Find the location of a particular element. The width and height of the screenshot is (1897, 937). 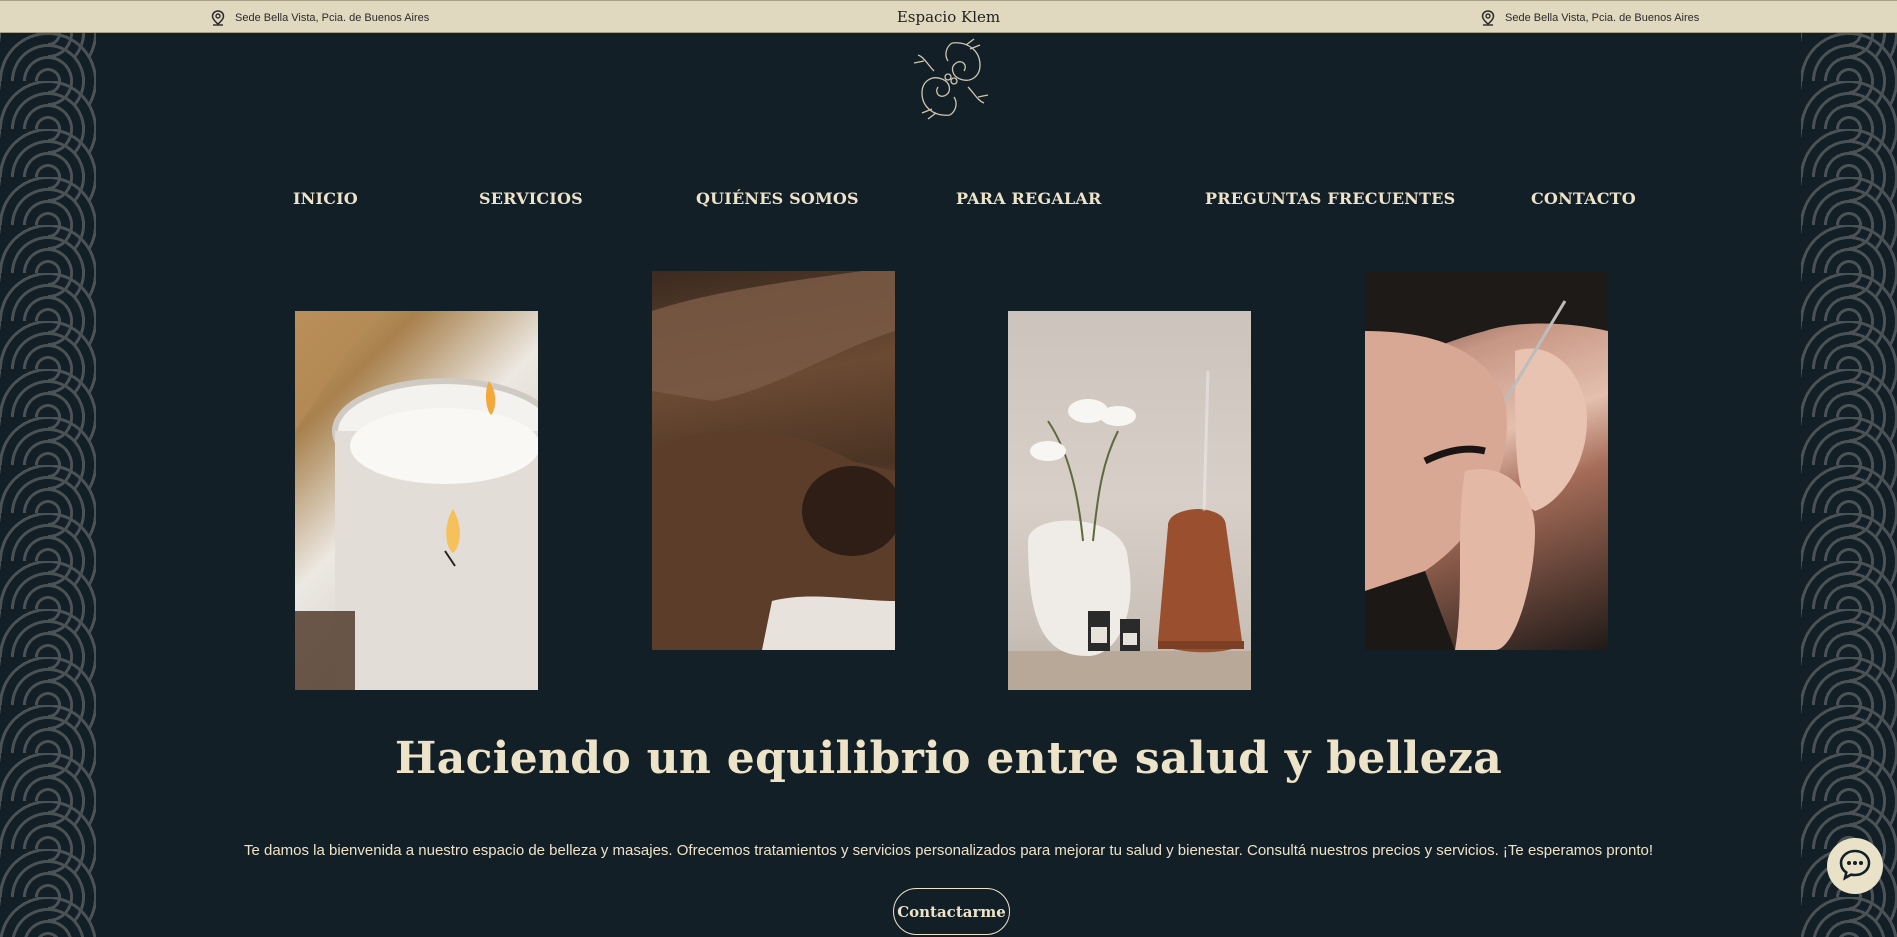

chat-bubble-icon is located at coordinates (1855, 866).